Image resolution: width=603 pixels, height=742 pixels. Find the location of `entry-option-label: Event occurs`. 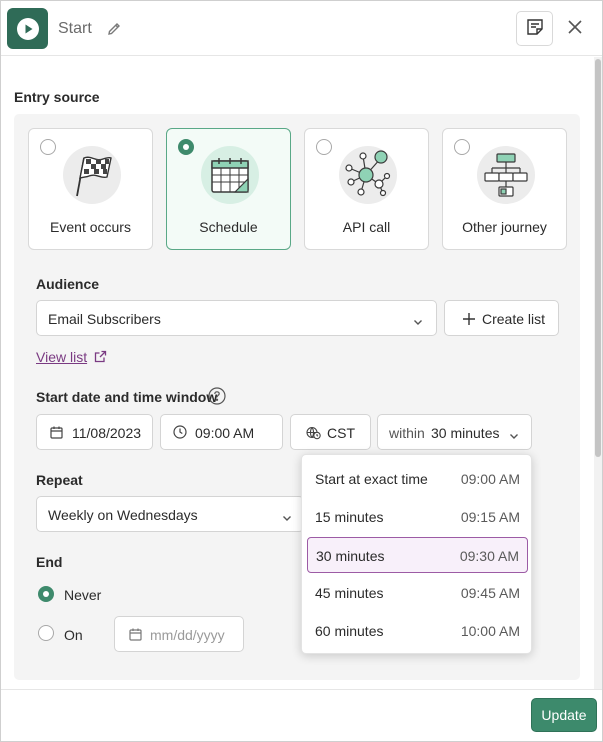

entry-option-label: Event occurs is located at coordinates (90, 227).